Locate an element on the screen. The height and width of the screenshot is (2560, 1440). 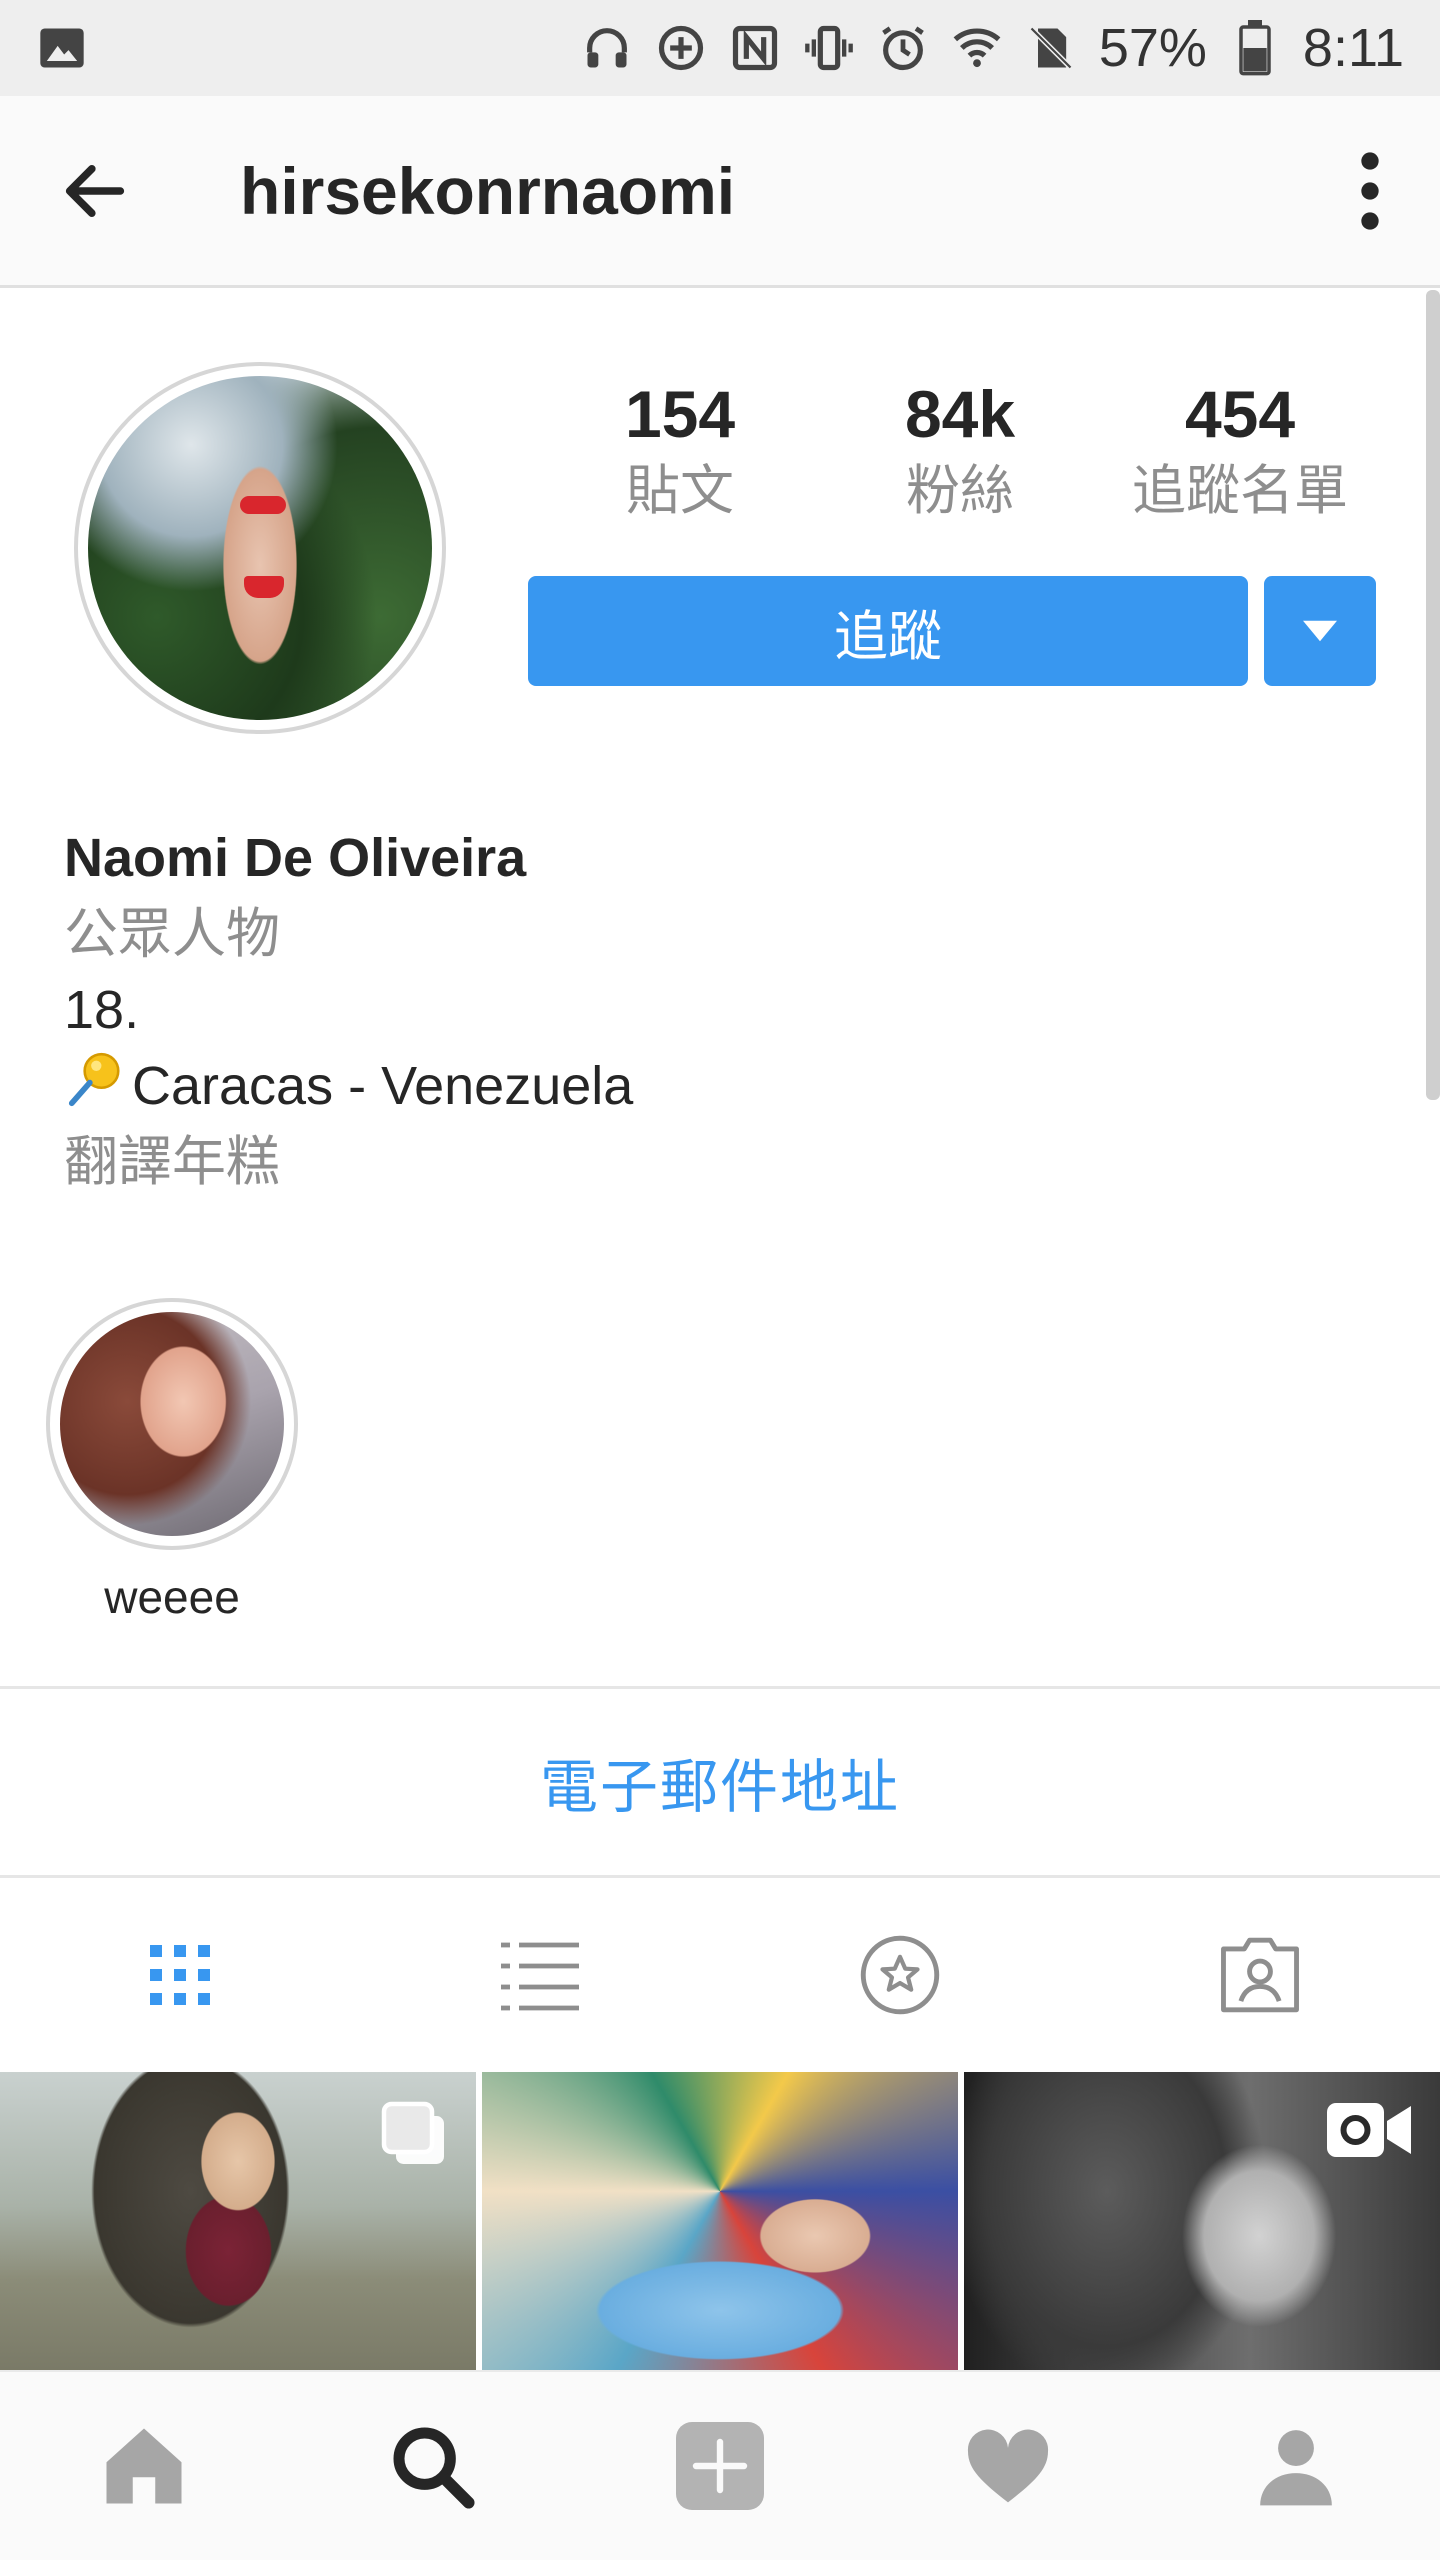
profile-tabs is located at coordinates (720, 1975).